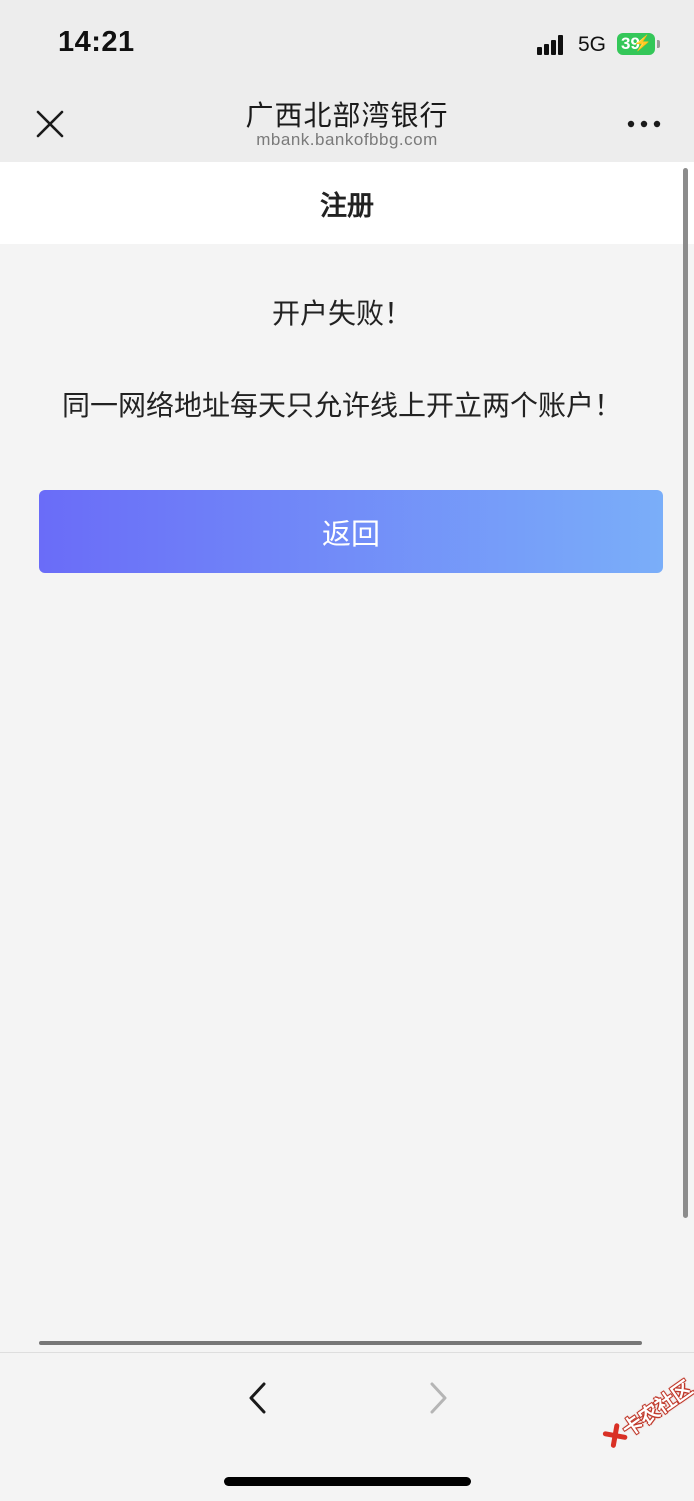 This screenshot has width=694, height=1501. I want to click on home-indicator, so click(347, 1481).